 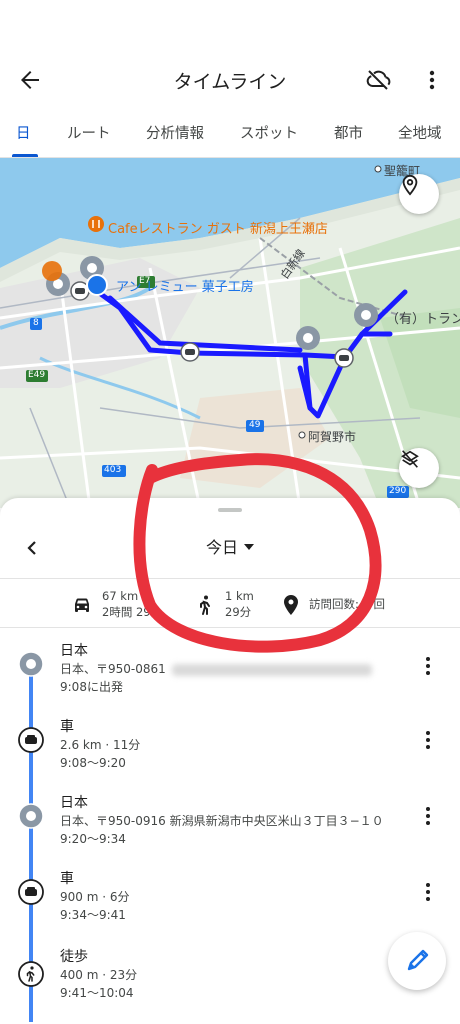 I want to click on item-time: 9:41〜10:04, so click(x=97, y=993).